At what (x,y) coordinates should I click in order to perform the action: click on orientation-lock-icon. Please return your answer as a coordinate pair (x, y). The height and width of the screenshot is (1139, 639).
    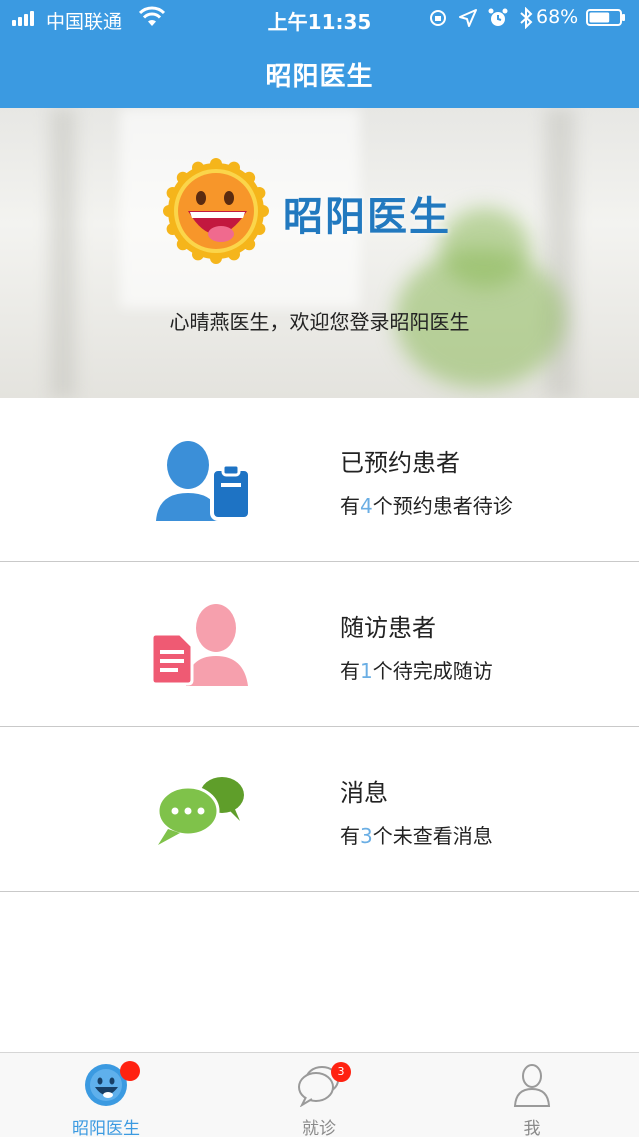
    Looking at the image, I should click on (438, 18).